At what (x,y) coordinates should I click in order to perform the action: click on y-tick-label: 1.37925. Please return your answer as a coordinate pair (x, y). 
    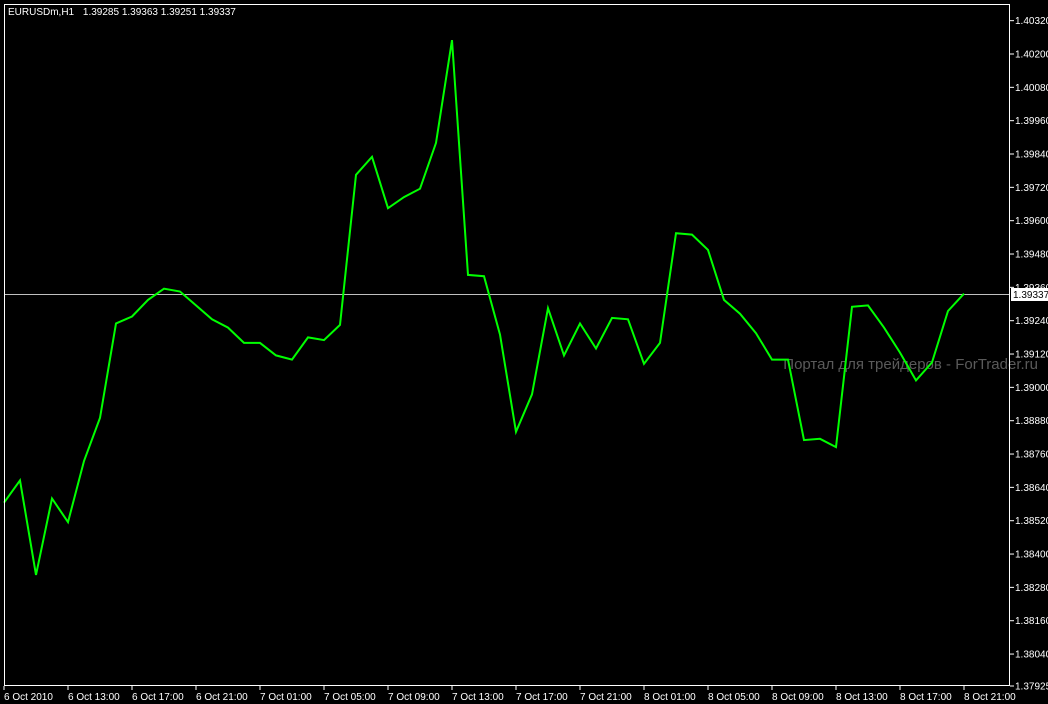
    Looking at the image, I should click on (1031, 687).